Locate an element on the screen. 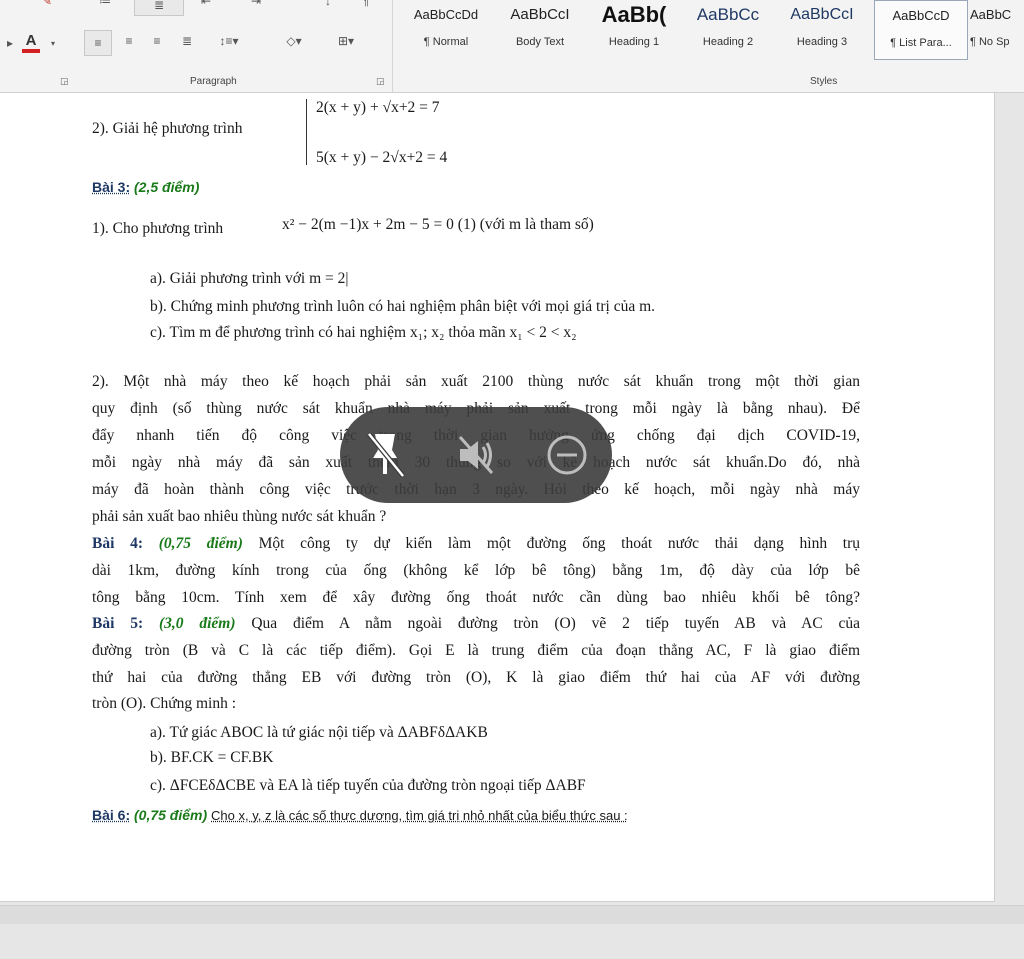  system-brace is located at coordinates (310, 132).